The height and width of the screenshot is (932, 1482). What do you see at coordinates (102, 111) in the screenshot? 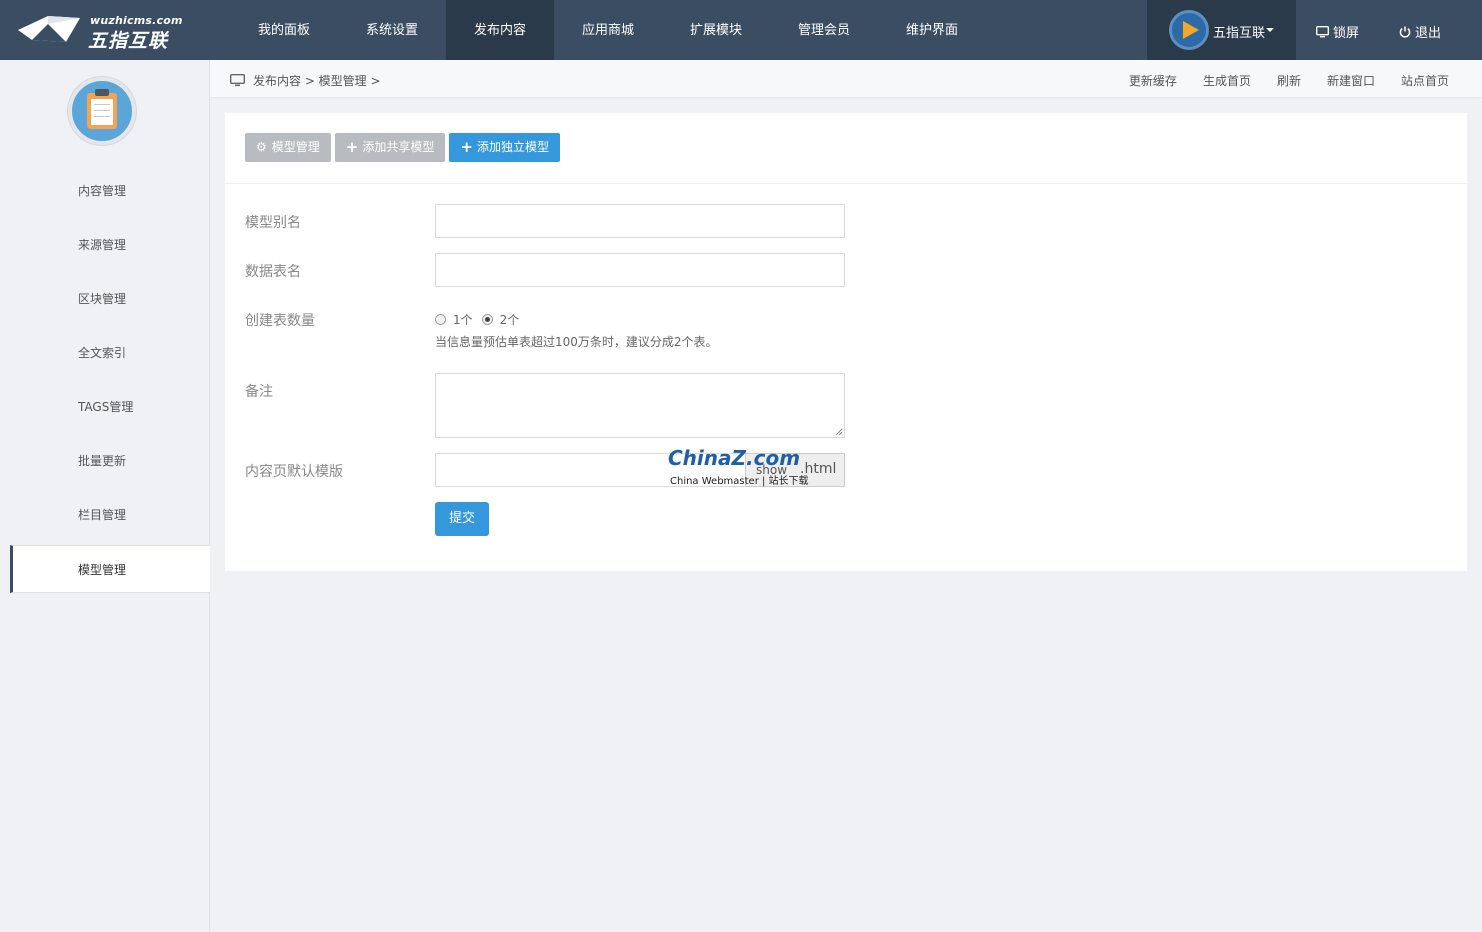
I see `clipboard-icon` at bounding box center [102, 111].